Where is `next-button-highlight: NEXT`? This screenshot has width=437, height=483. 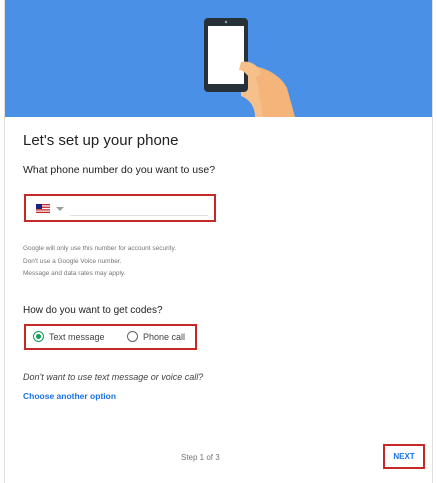 next-button-highlight: NEXT is located at coordinates (404, 456).